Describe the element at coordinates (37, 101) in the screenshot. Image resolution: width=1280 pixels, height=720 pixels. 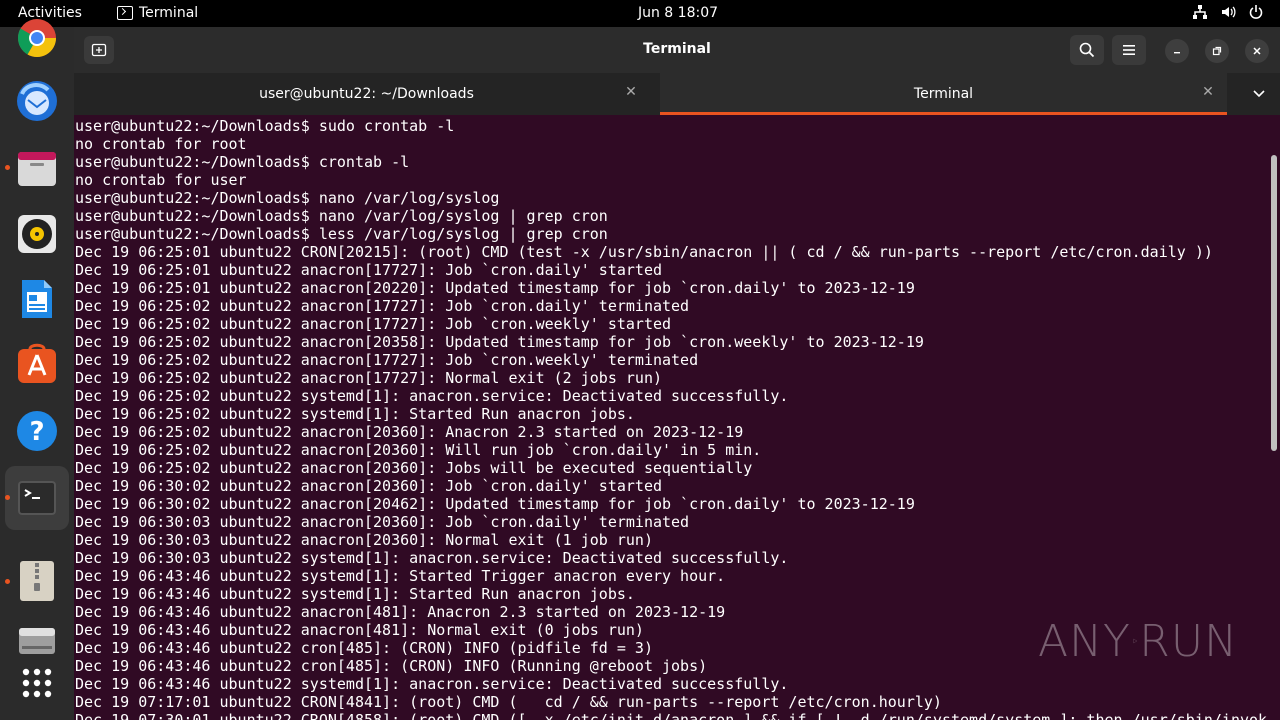
I see `thunderbird-icon` at that location.